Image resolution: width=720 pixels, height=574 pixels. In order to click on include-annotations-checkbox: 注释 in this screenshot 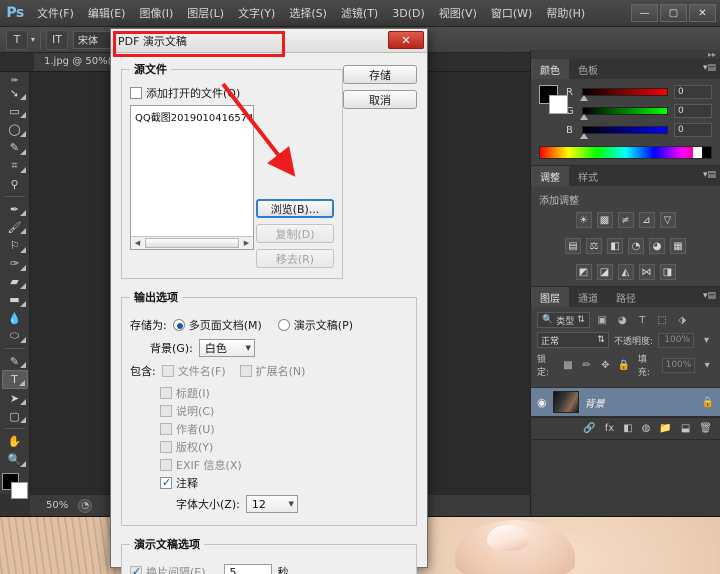, I will do `click(284, 483)`.